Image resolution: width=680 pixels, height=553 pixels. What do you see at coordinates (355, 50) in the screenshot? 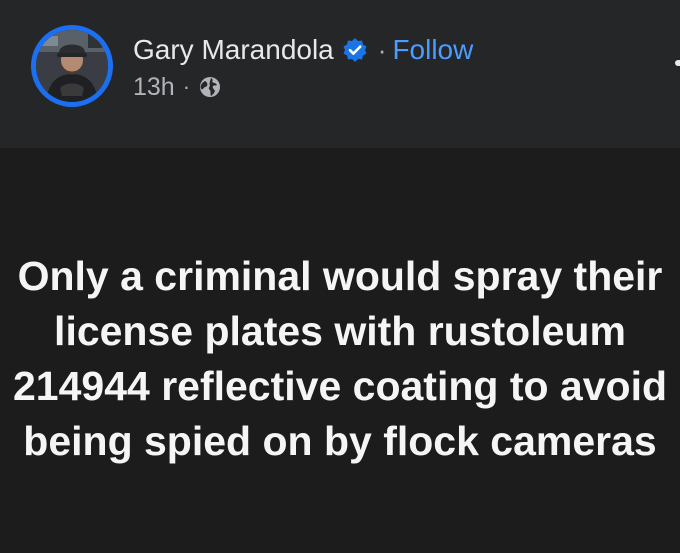
I see `verified-badge-icon` at bounding box center [355, 50].